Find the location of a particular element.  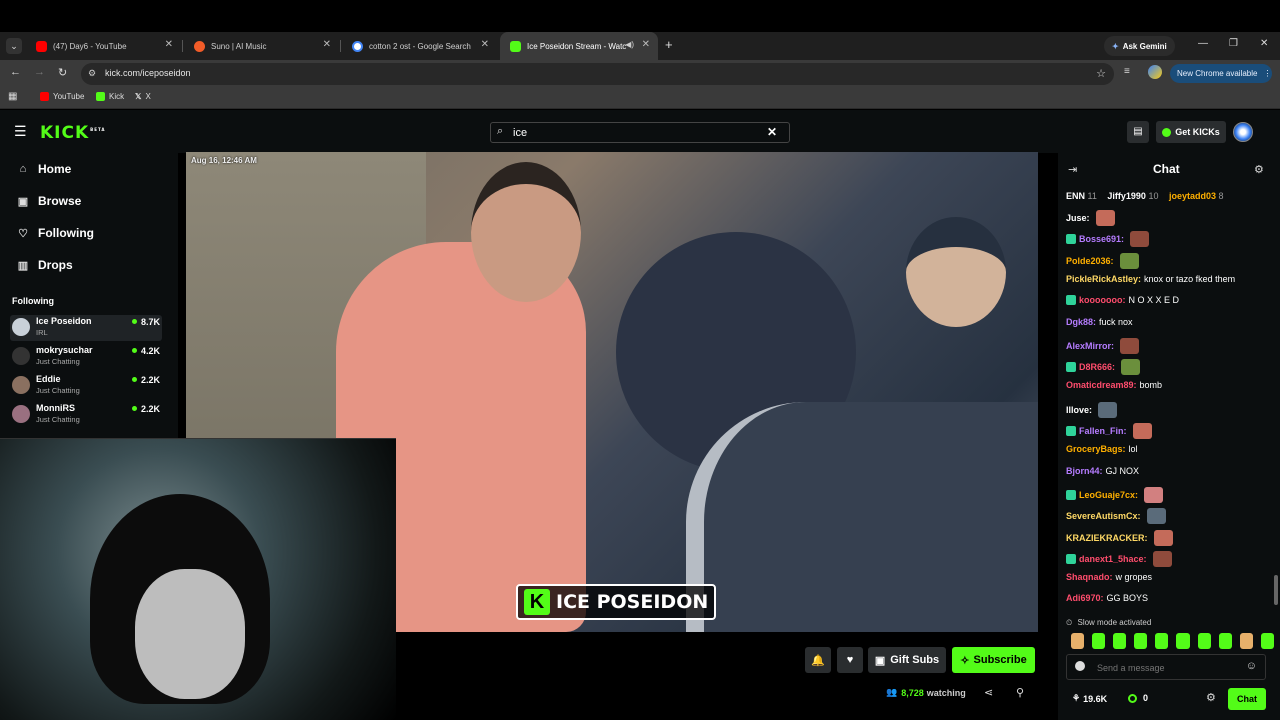

chat-username: LeoGuaje7cx: is located at coordinates (1108, 495).